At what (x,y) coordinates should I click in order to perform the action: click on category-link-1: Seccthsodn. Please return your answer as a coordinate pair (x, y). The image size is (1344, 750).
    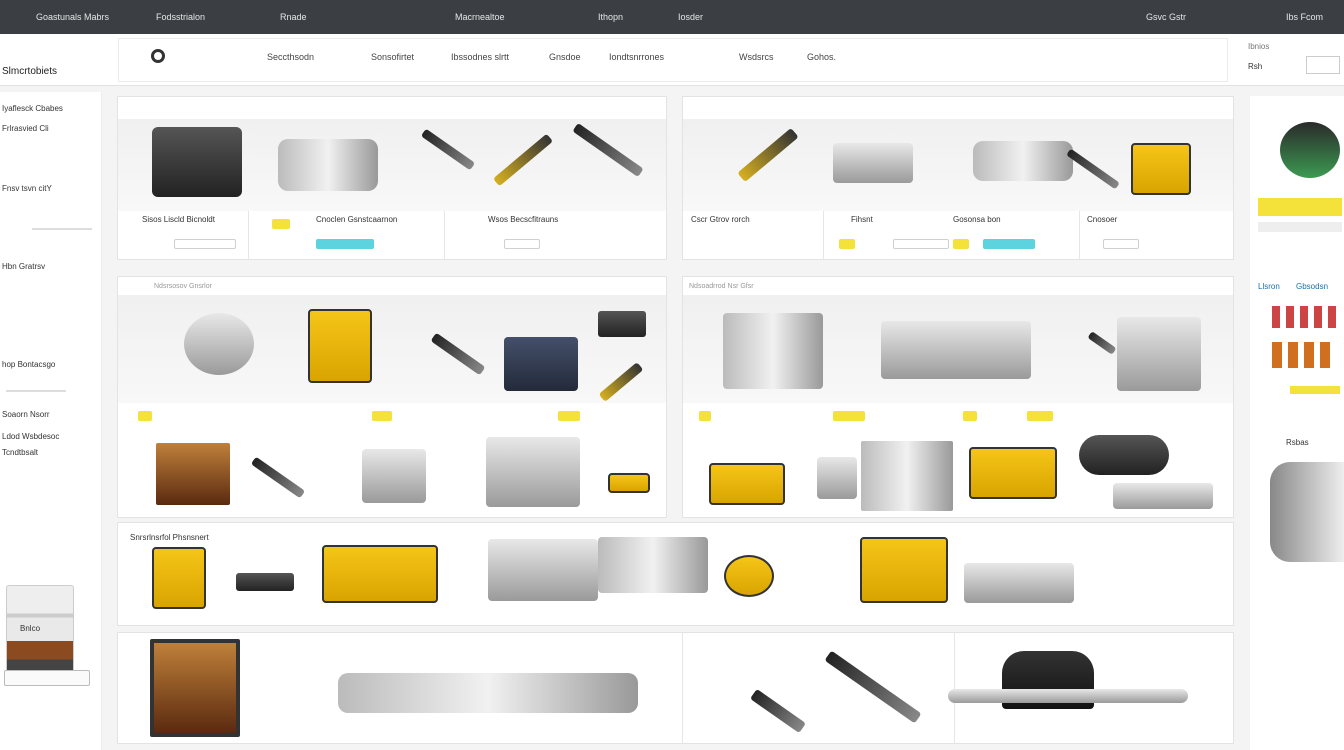
    Looking at the image, I should click on (290, 57).